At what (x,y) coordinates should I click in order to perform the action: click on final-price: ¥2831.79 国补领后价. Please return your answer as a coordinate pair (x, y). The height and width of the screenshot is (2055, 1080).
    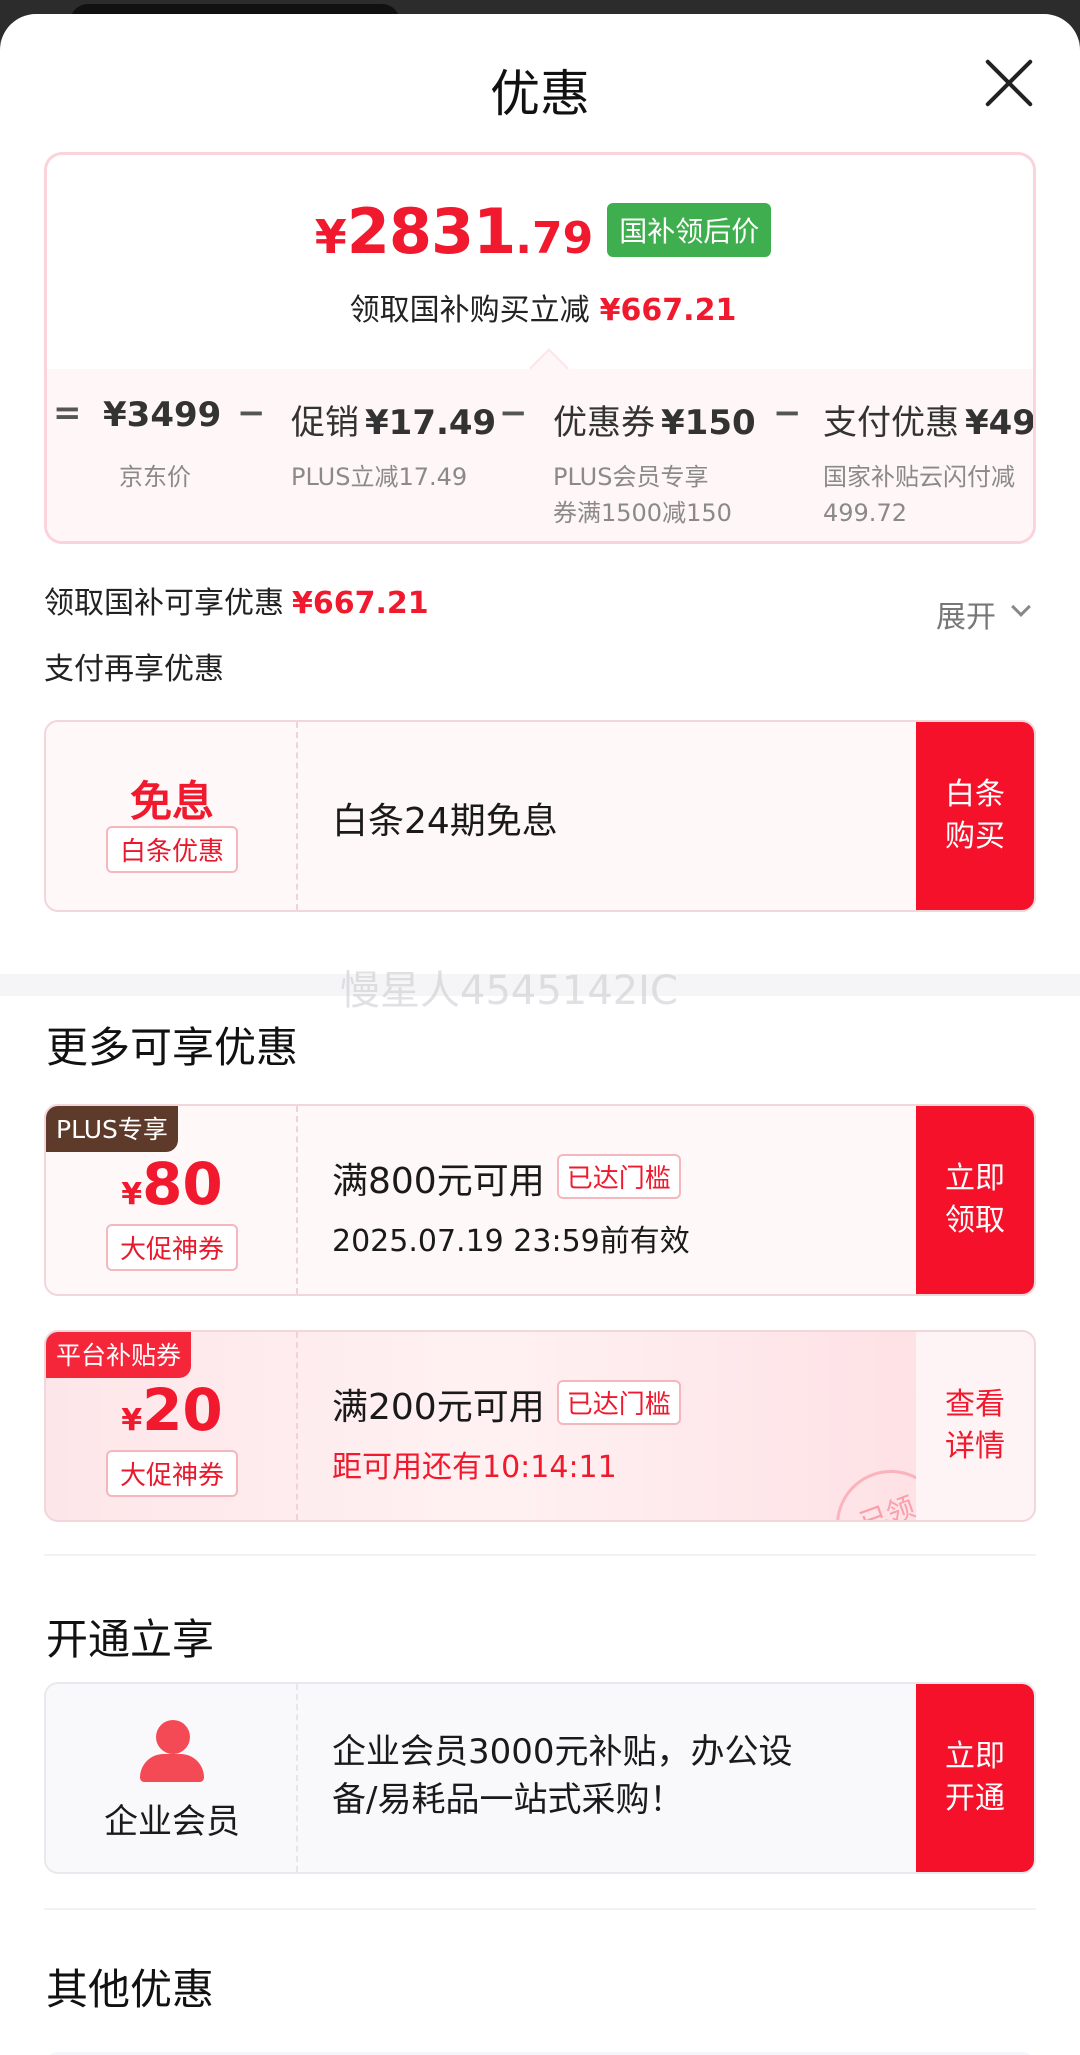
    Looking at the image, I should click on (540, 231).